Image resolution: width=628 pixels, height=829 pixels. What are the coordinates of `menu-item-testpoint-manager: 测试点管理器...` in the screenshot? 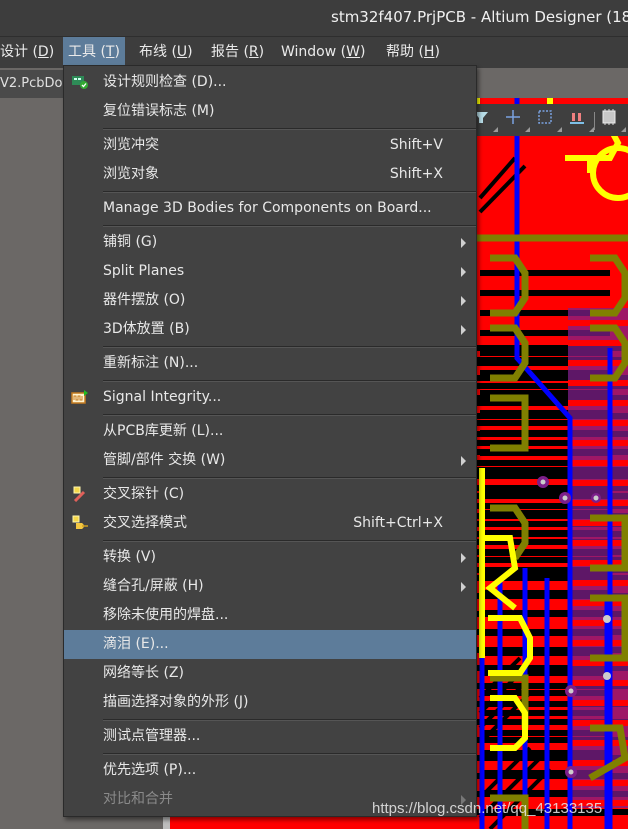 It's located at (270, 736).